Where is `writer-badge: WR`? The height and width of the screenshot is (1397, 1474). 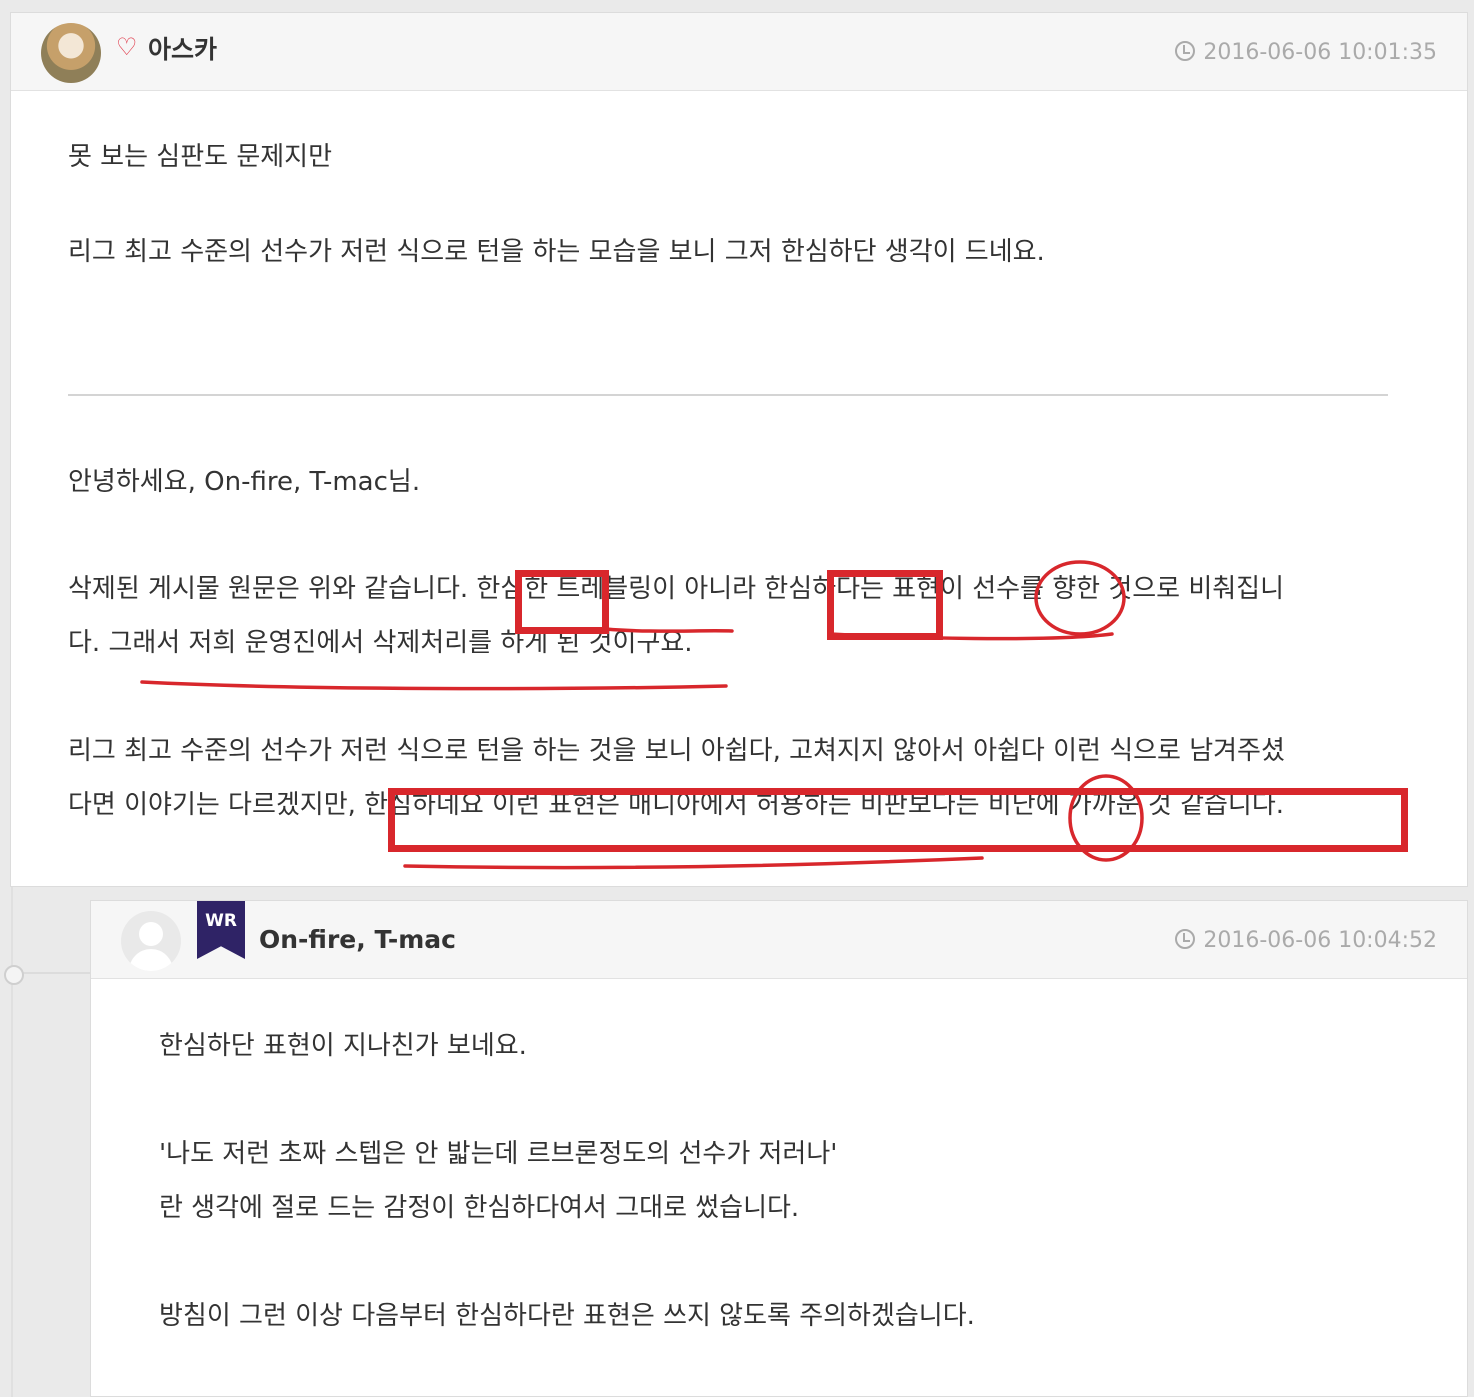
writer-badge: WR is located at coordinates (221, 930).